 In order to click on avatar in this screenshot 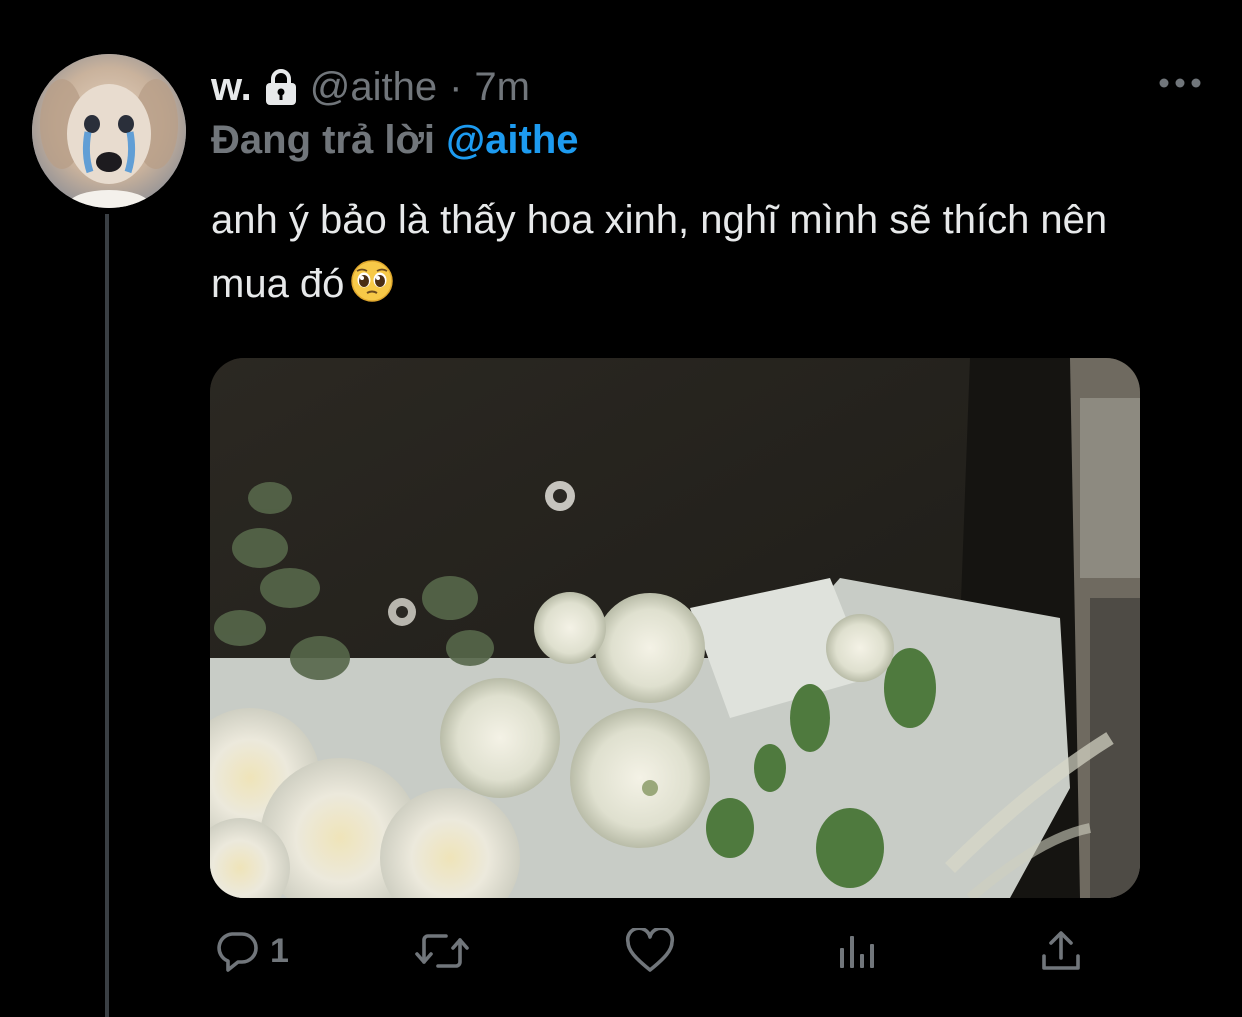, I will do `click(109, 131)`.